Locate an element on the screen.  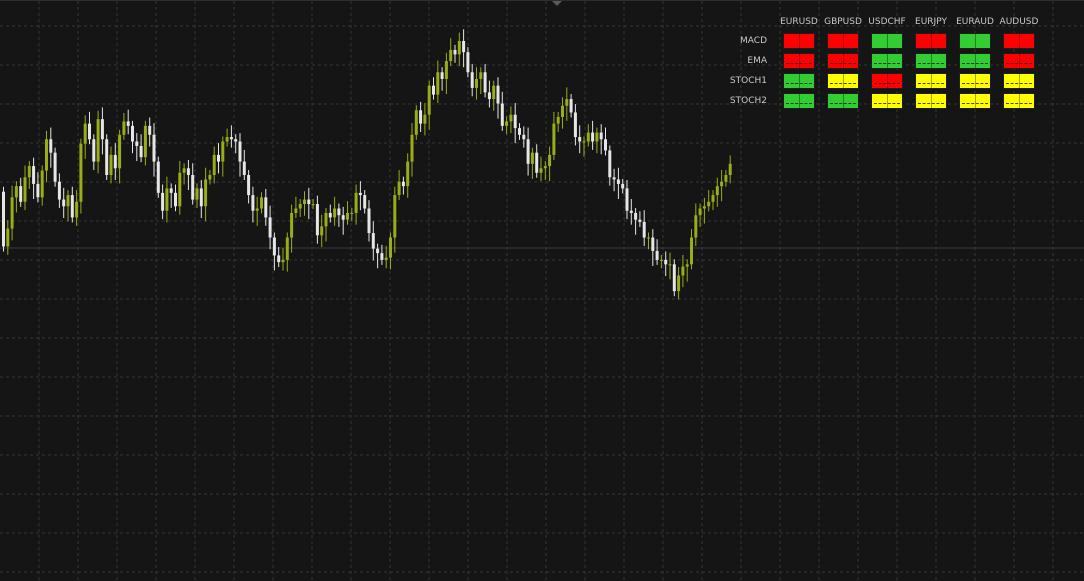
signal-cell-stoch2-audusd is located at coordinates (1019, 101).